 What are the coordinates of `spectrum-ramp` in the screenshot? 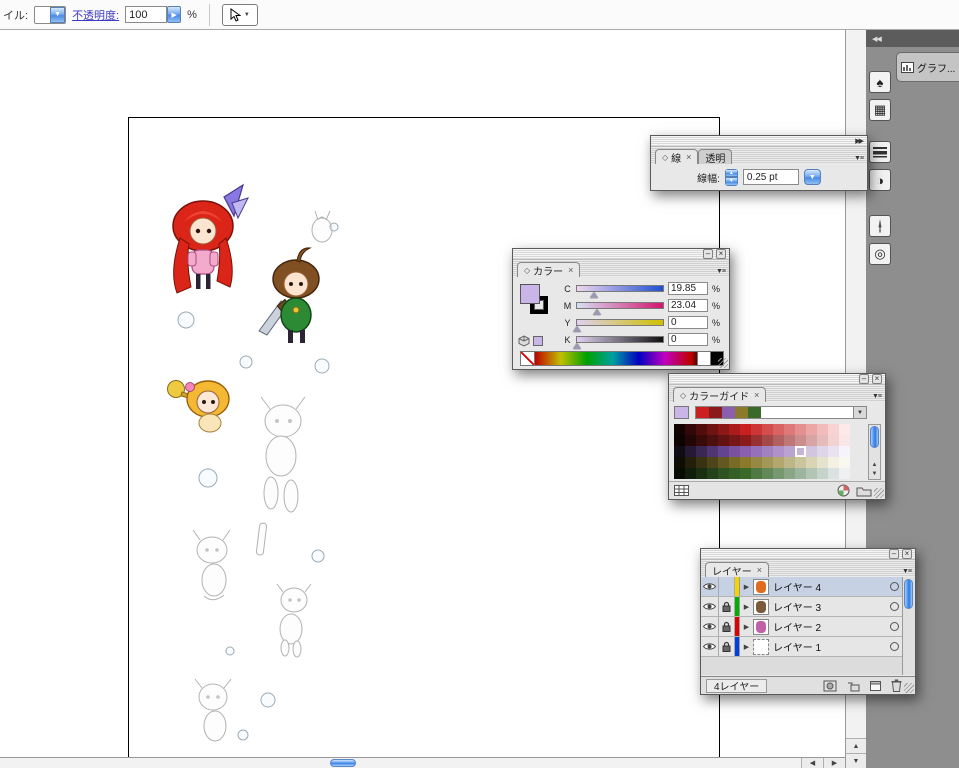 It's located at (616, 358).